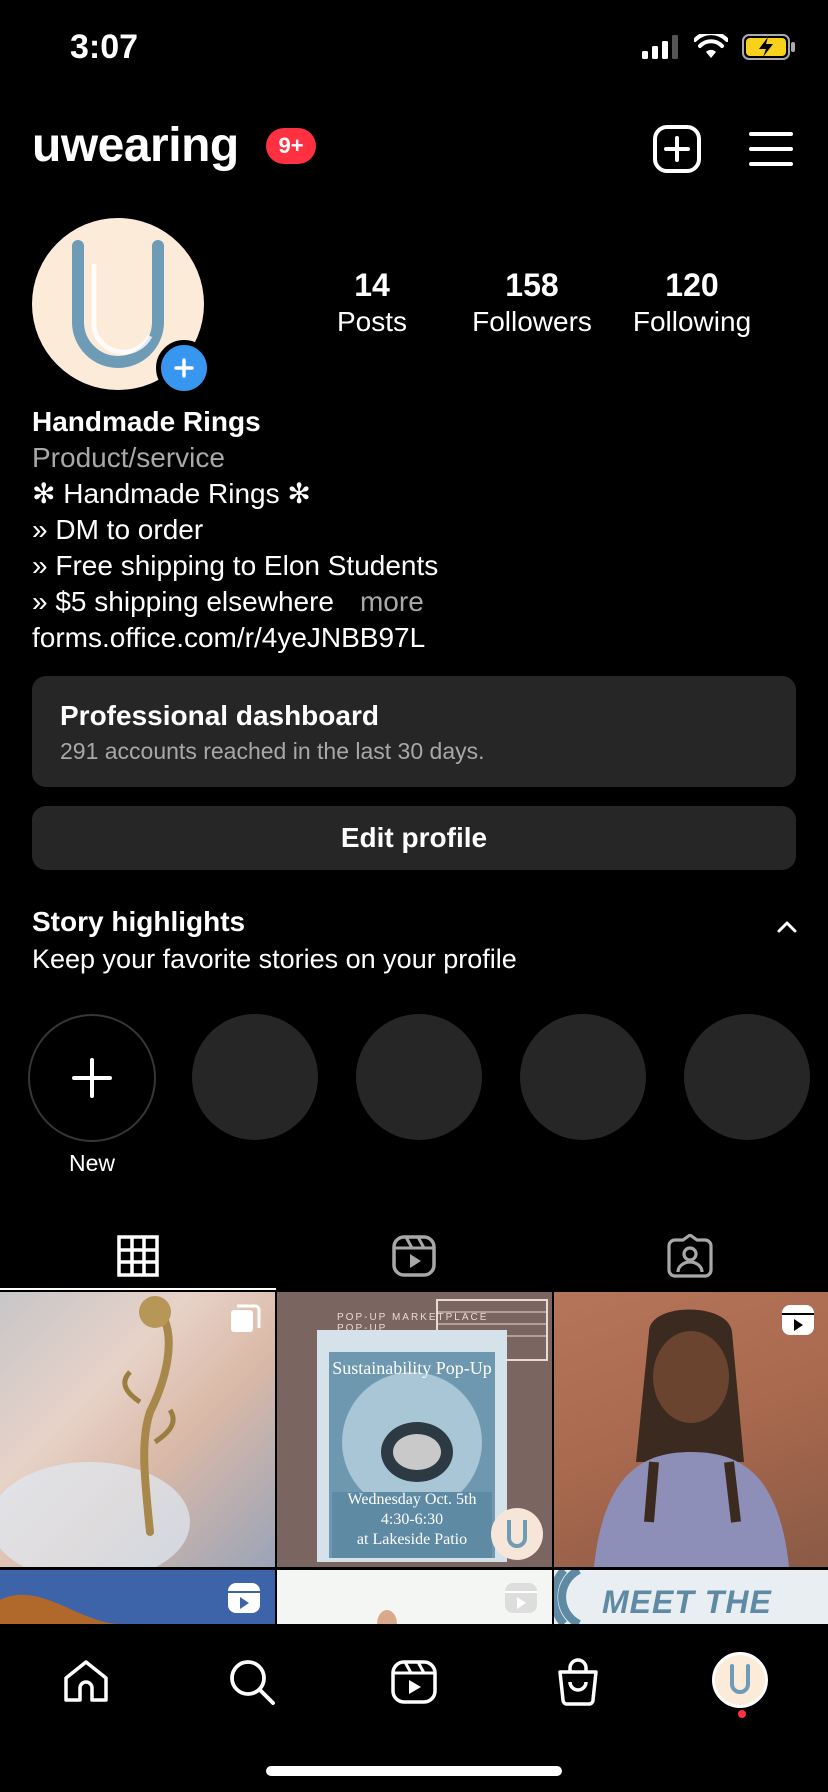 The image size is (828, 1792). I want to click on flyer-arc-text: POP-UP MARKETPLACE POP-UP, so click(413, 1323).